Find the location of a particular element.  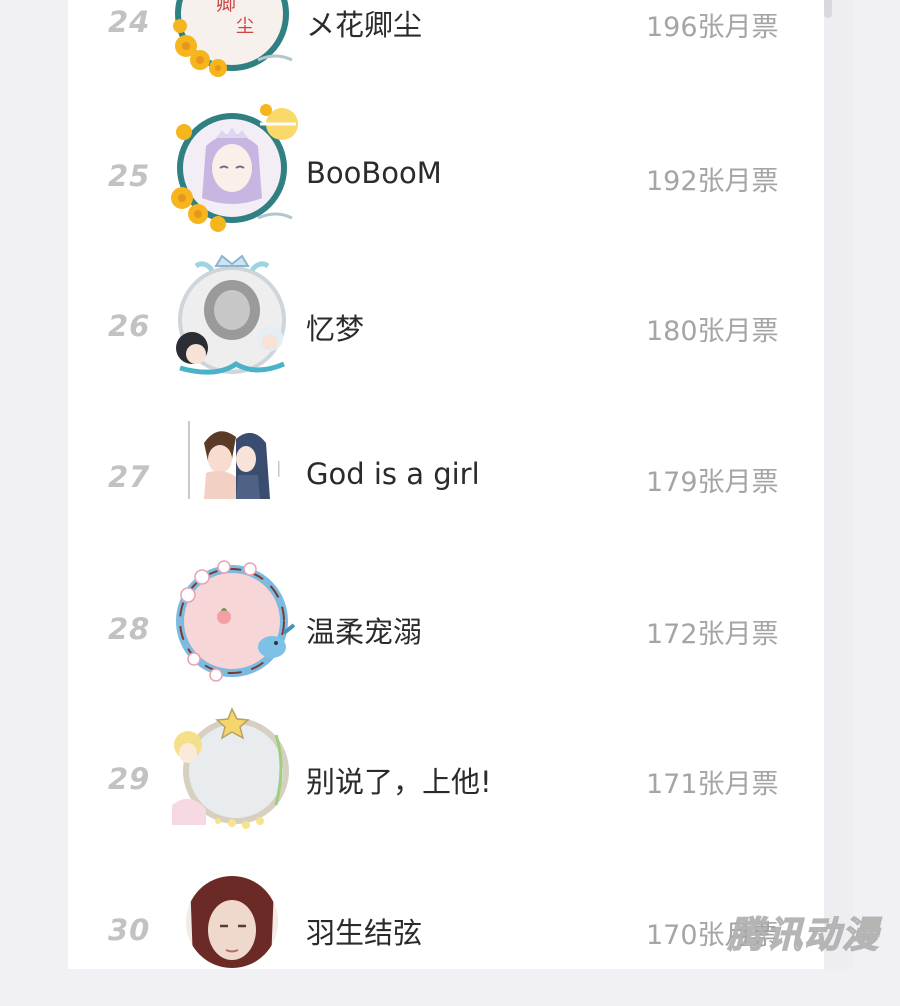

rank-number: 28 is located at coordinates (129, 629).